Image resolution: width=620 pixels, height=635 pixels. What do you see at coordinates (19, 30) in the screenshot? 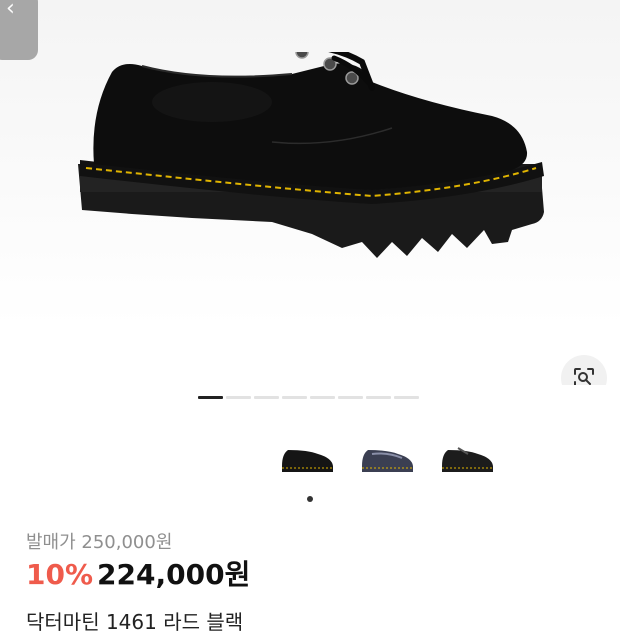
I see `back-button: ‹` at bounding box center [19, 30].